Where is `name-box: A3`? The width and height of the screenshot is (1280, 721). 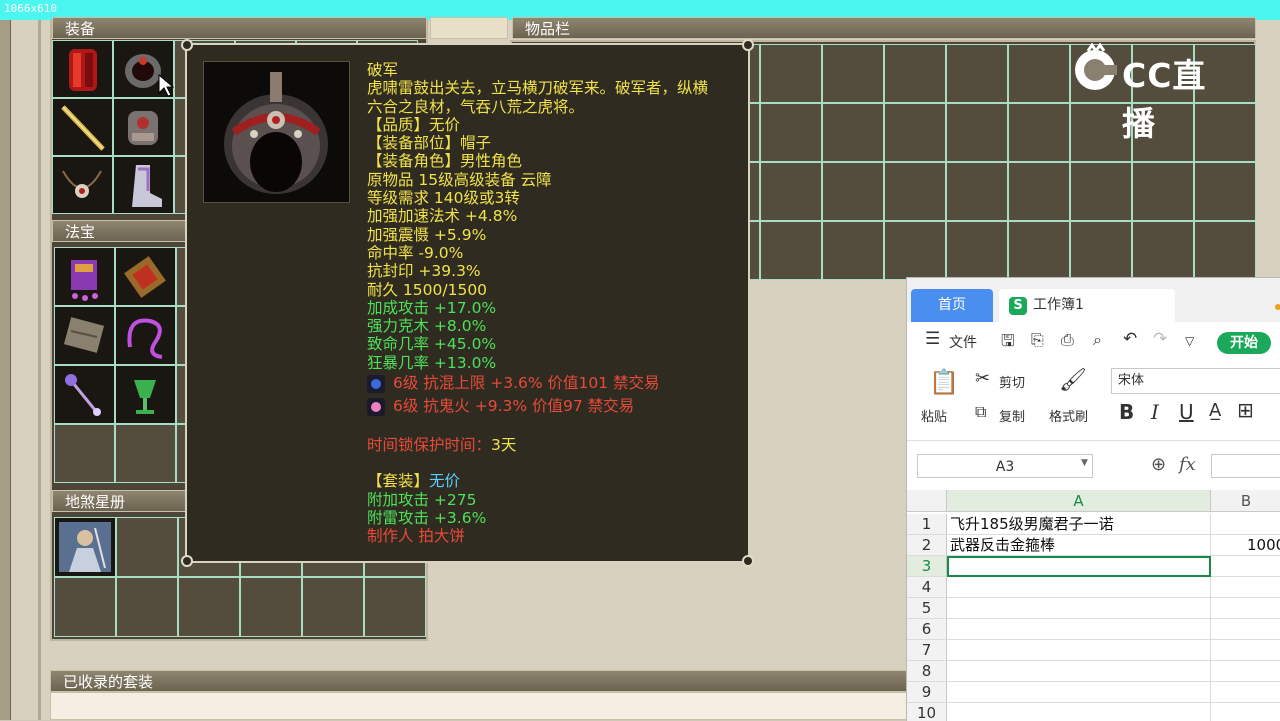 name-box: A3 is located at coordinates (1005, 466).